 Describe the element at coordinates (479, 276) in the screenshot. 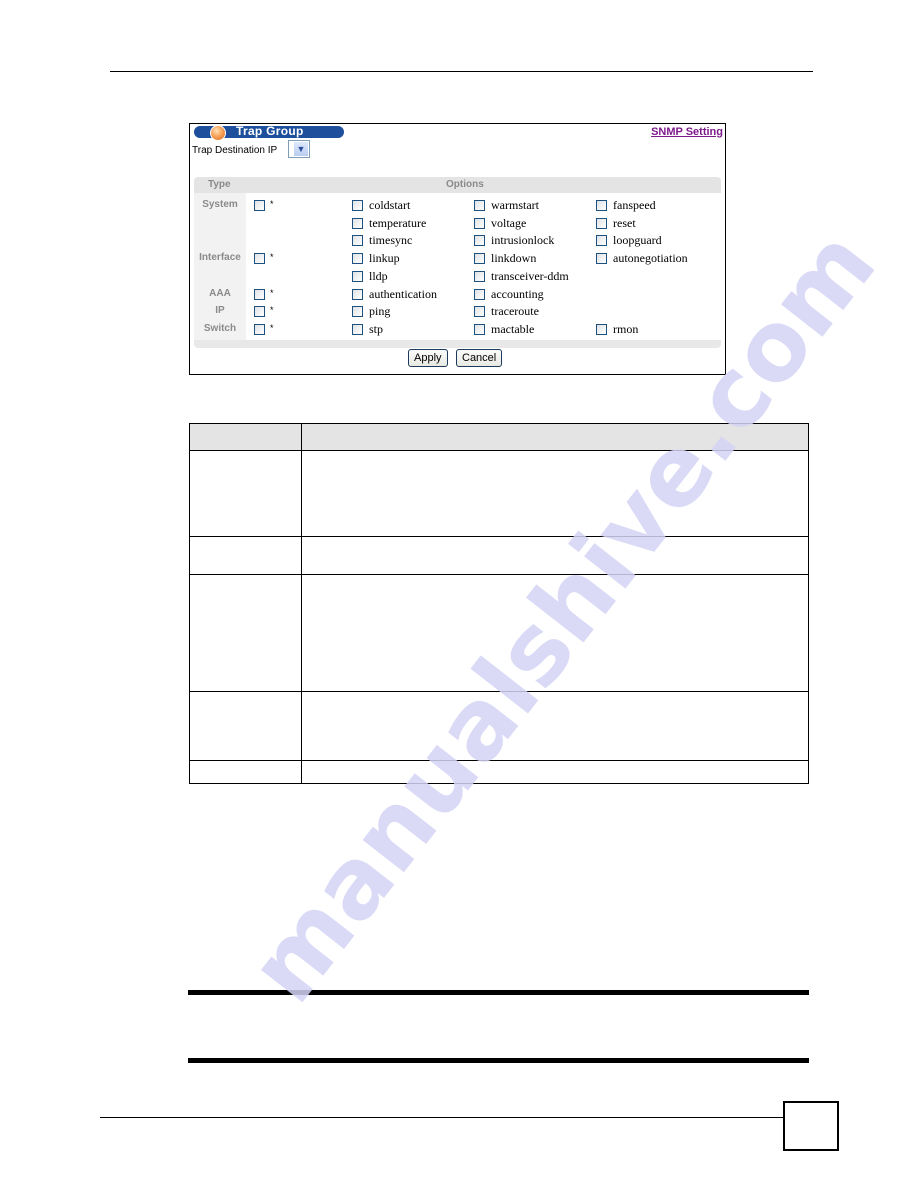

I see `transceiver-ddm-checkbox` at that location.